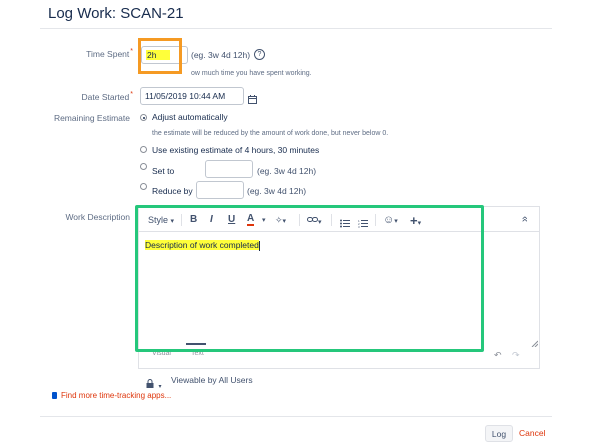 This screenshot has width=592, height=444. What do you see at coordinates (229, 169) in the screenshot?
I see `set-to-input` at bounding box center [229, 169].